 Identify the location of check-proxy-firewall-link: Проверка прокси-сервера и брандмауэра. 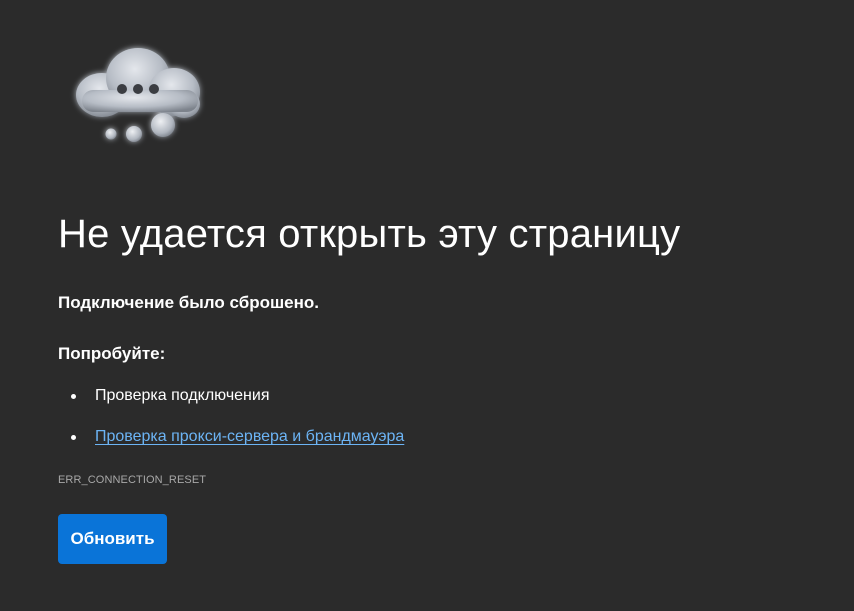
(249, 436).